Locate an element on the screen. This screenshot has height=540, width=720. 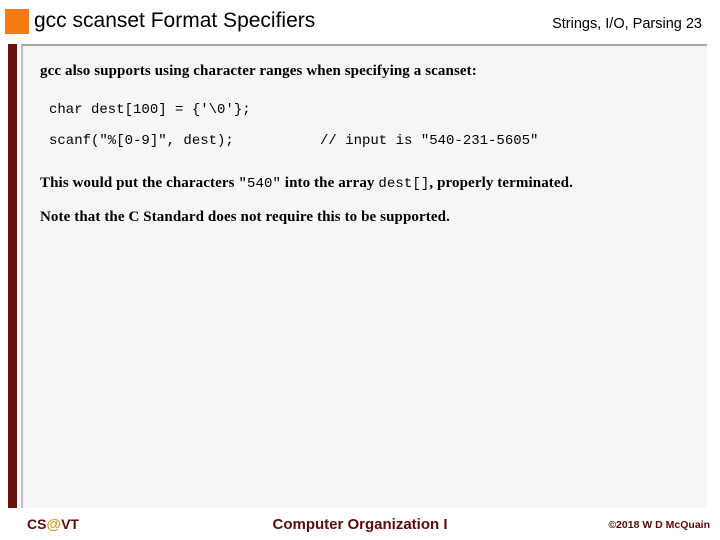
code-line-scanf: scanf("%[0-9]", dest); is located at coordinates (141, 141).